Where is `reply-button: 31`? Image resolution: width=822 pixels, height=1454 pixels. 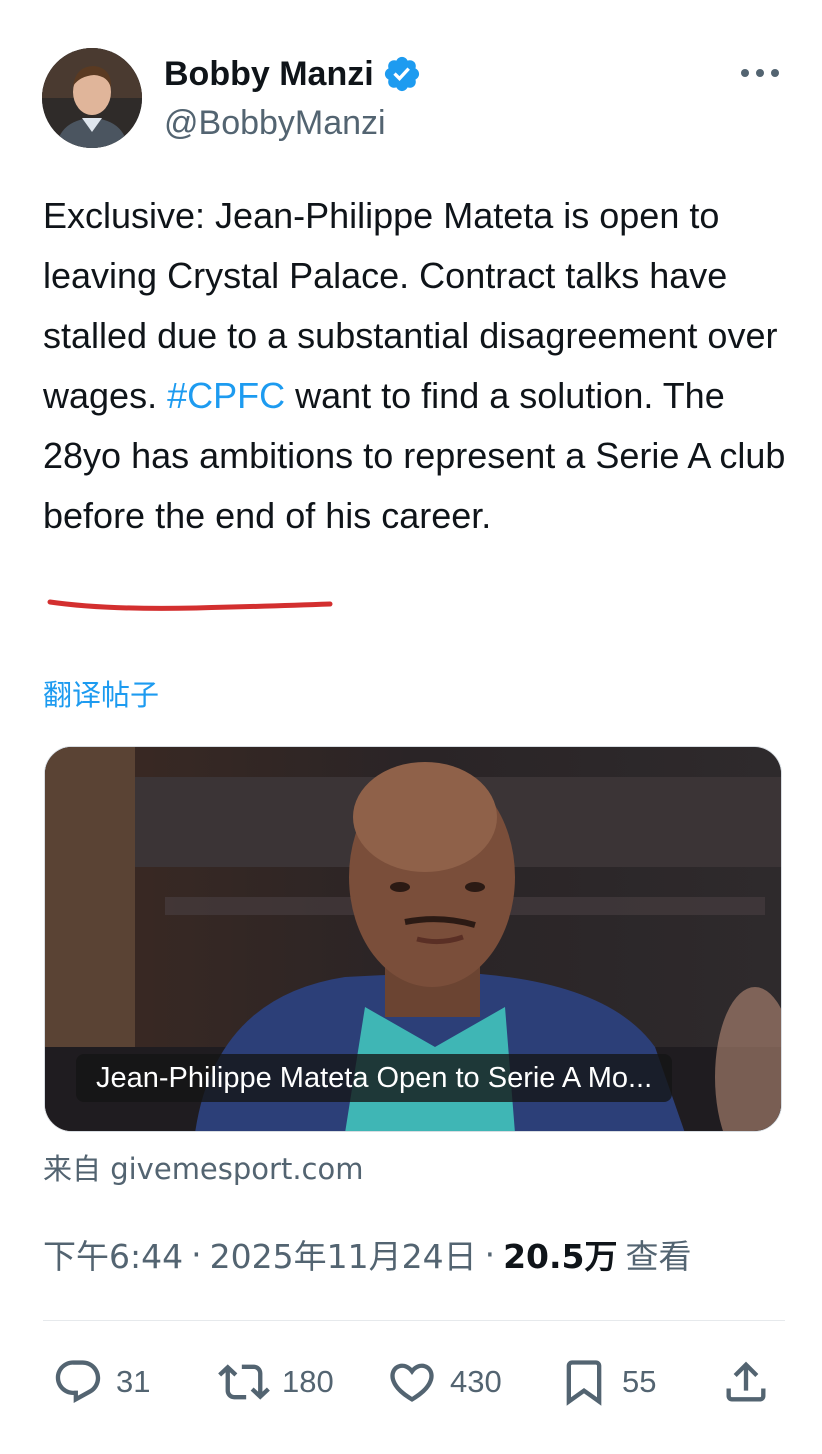
reply-button: 31 is located at coordinates (101, 1382).